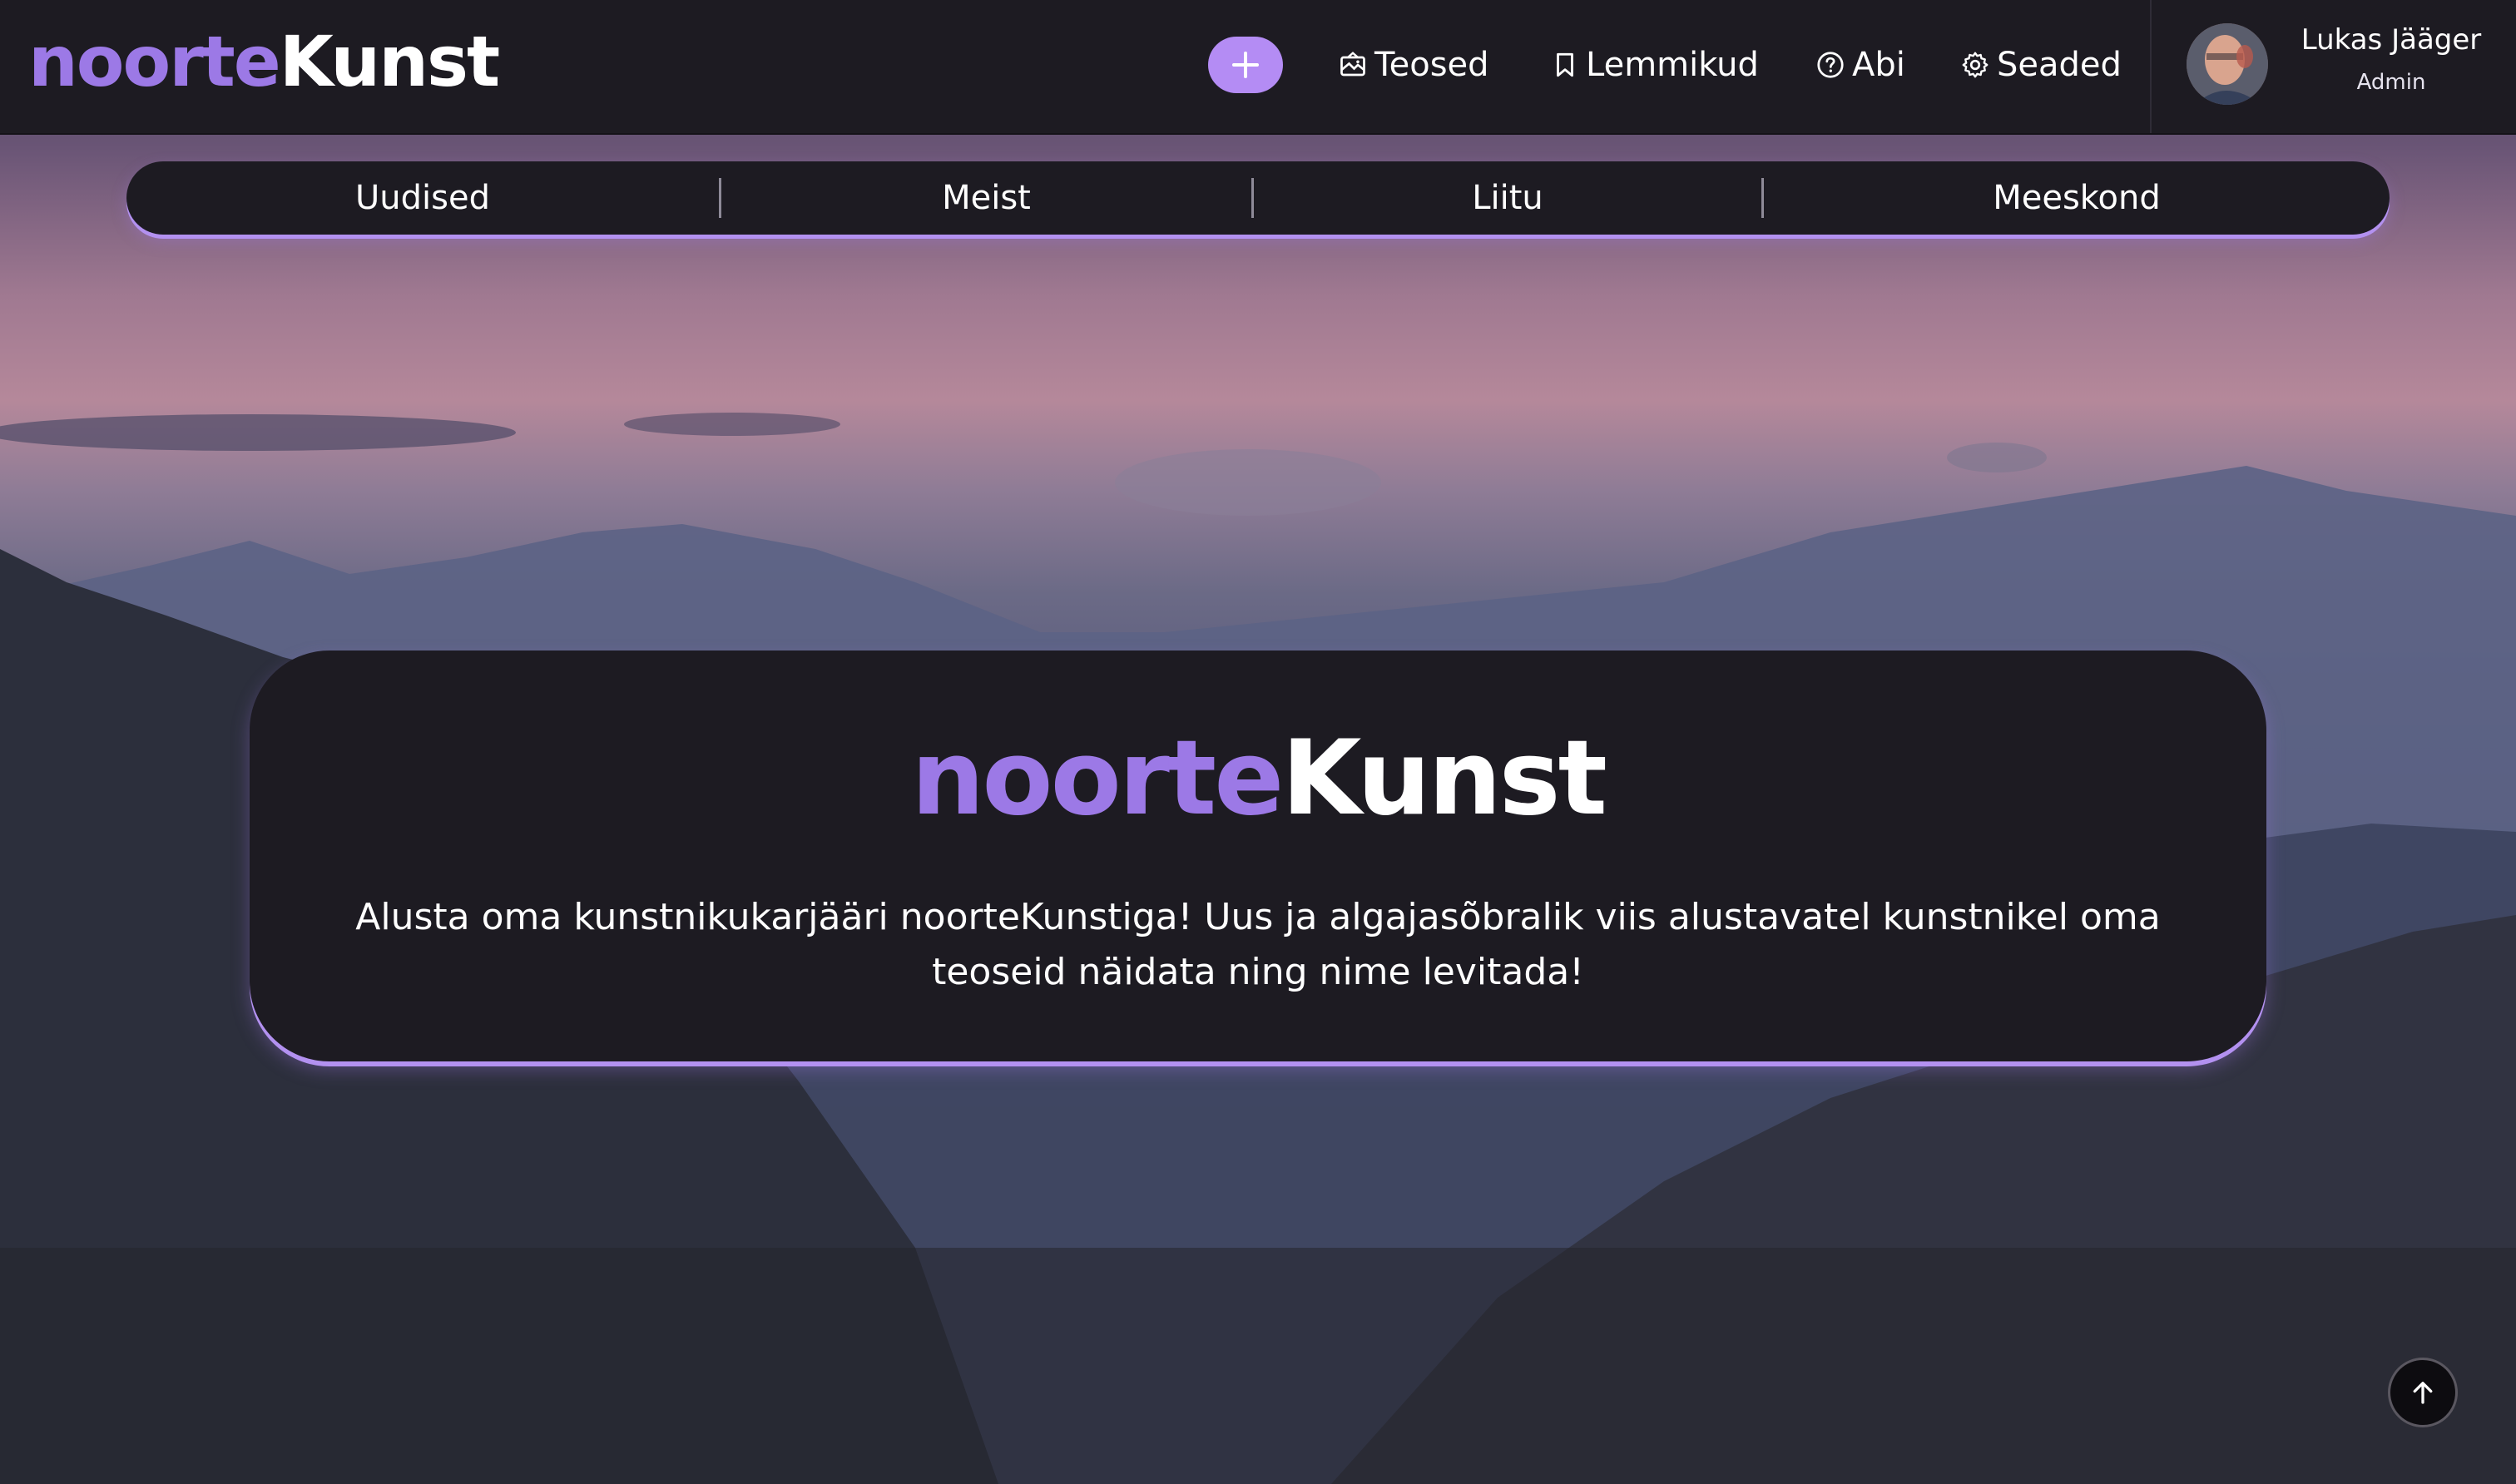 The width and height of the screenshot is (2516, 1484). I want to click on hero-logo: noorteKunst, so click(1258, 778).